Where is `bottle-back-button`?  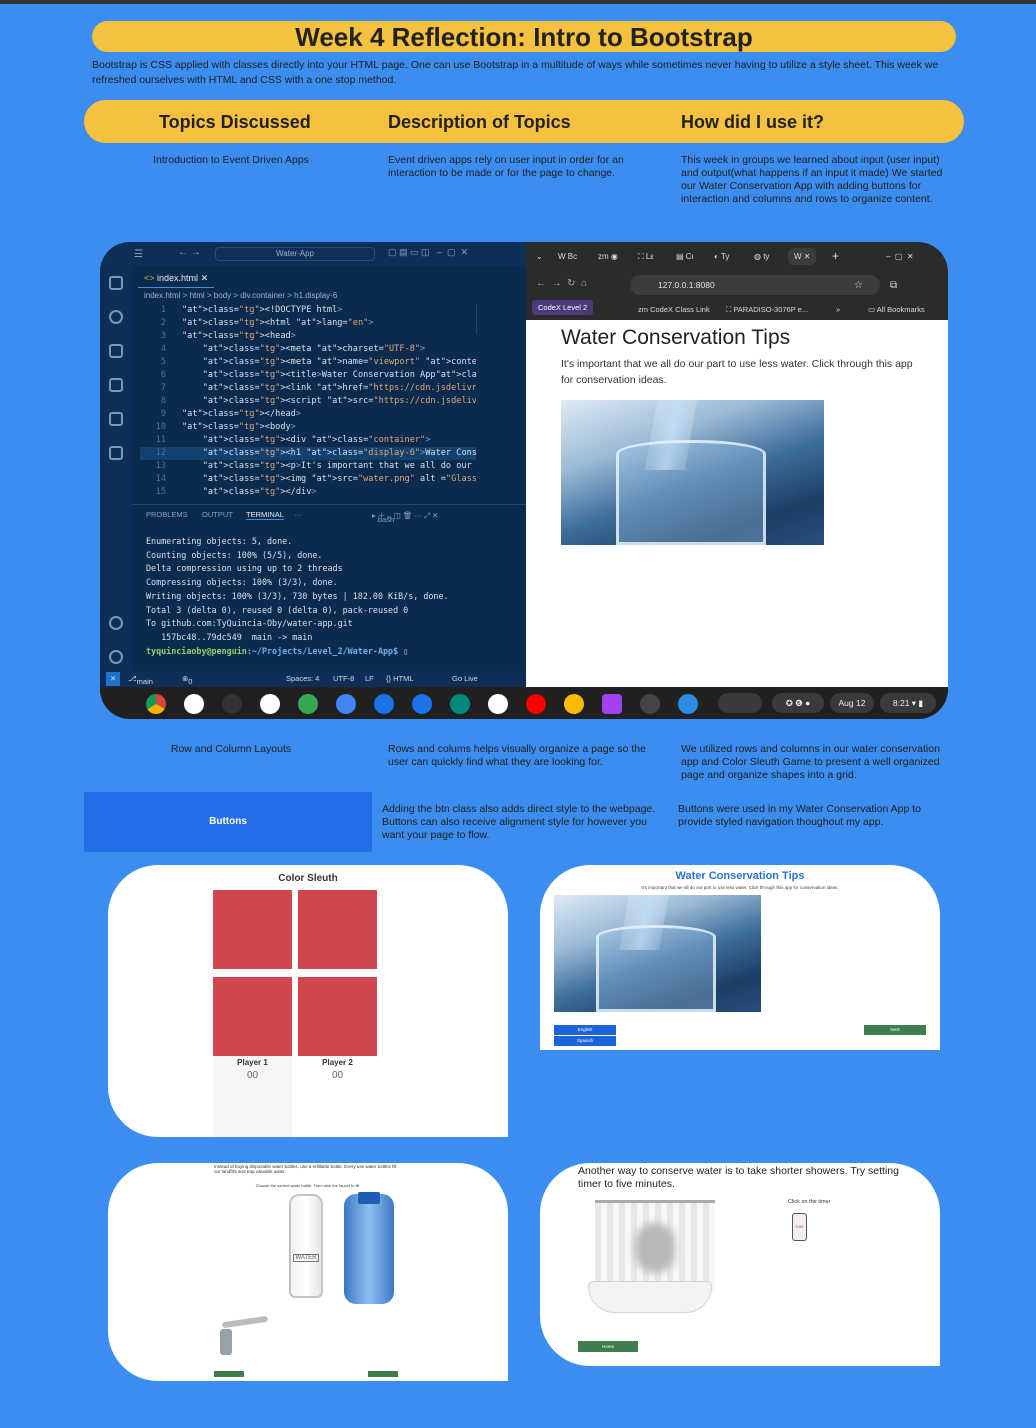
bottle-back-button is located at coordinates (229, 1374).